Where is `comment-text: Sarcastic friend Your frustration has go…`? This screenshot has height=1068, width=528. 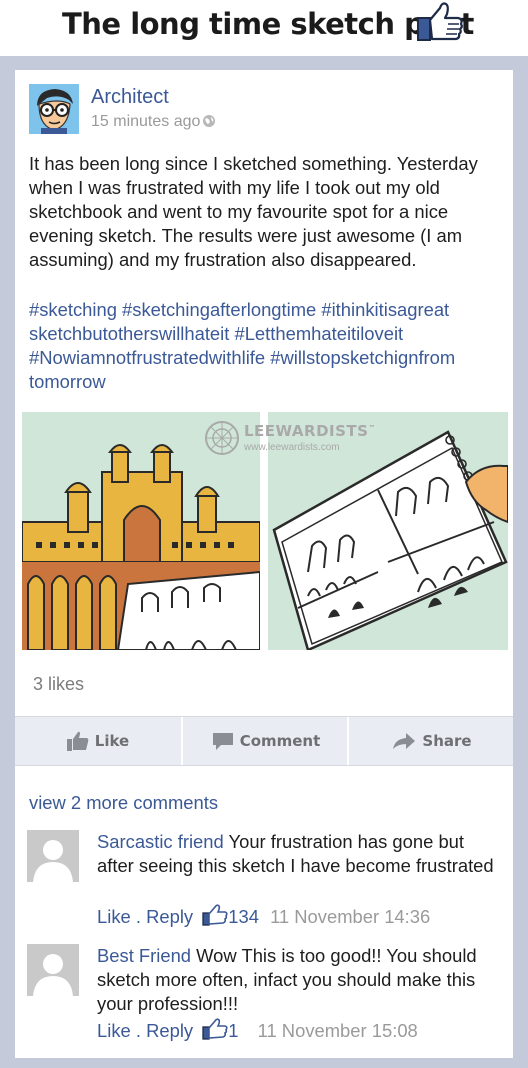
comment-text: Sarcastic friend Your frustration has go… is located at coordinates (297, 854).